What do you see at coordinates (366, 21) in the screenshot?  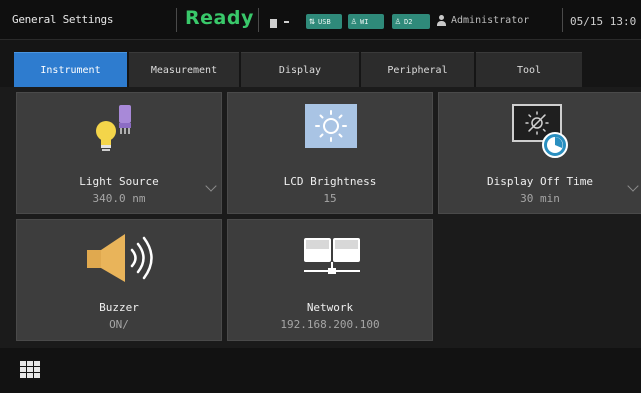 I see `wifi-indicator: ♙ WI` at bounding box center [366, 21].